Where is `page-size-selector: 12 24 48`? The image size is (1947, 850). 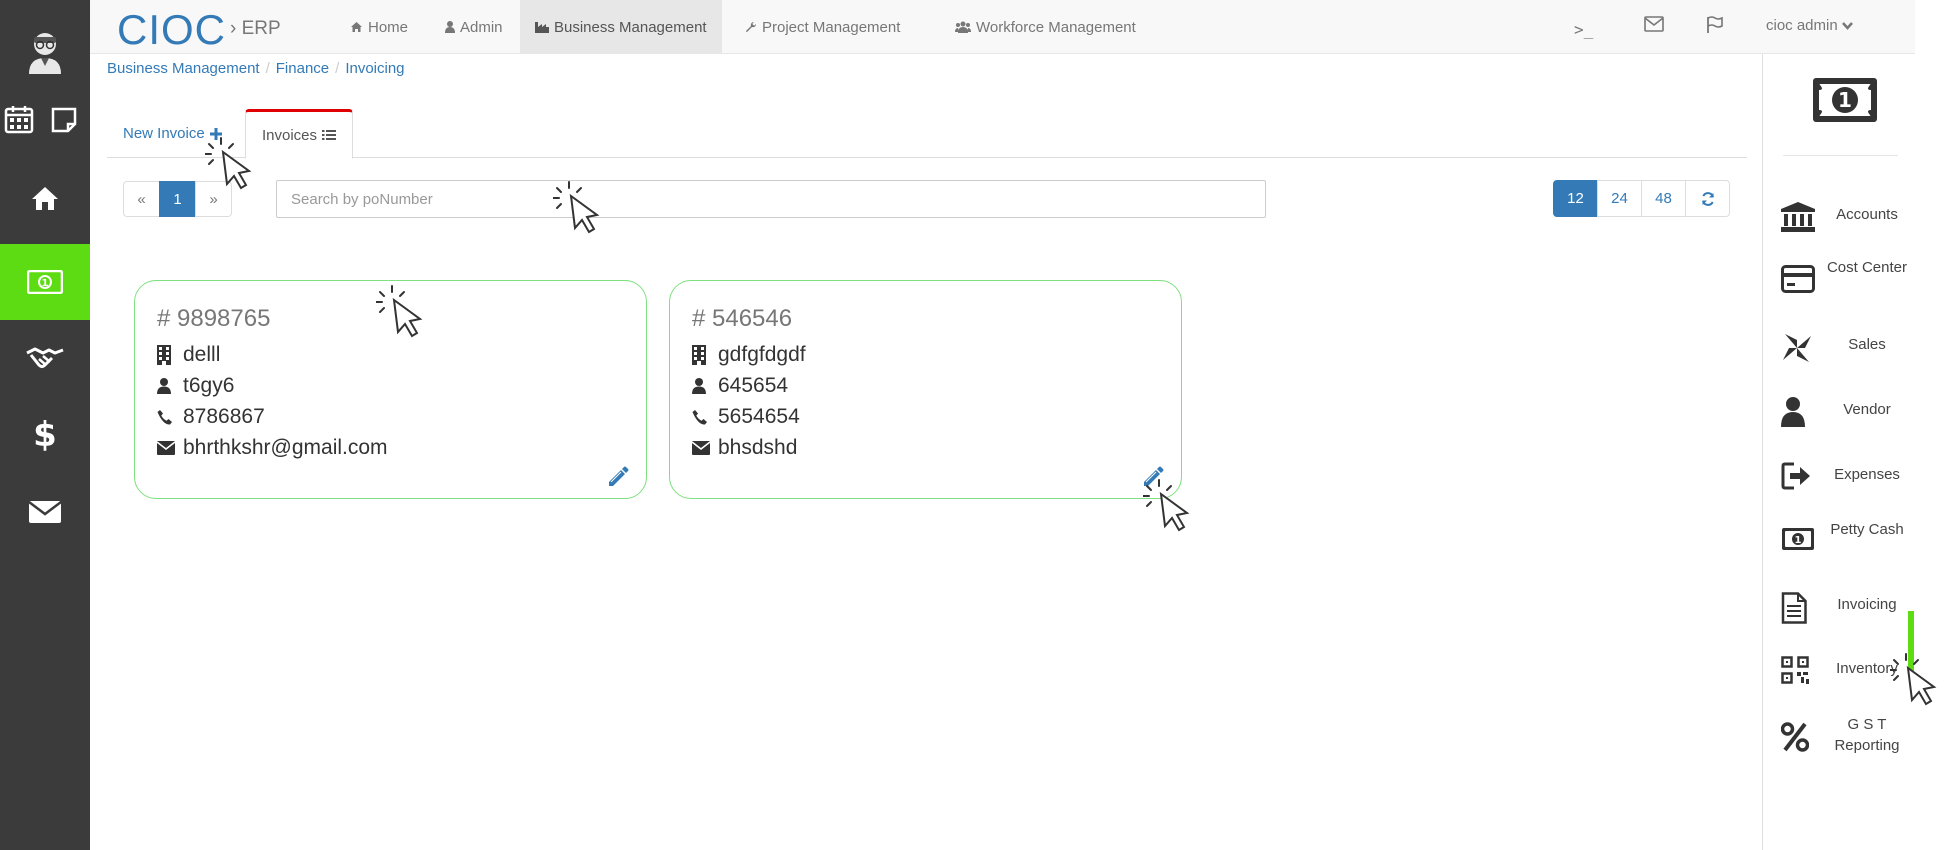 page-size-selector: 12 24 48 is located at coordinates (1641, 198).